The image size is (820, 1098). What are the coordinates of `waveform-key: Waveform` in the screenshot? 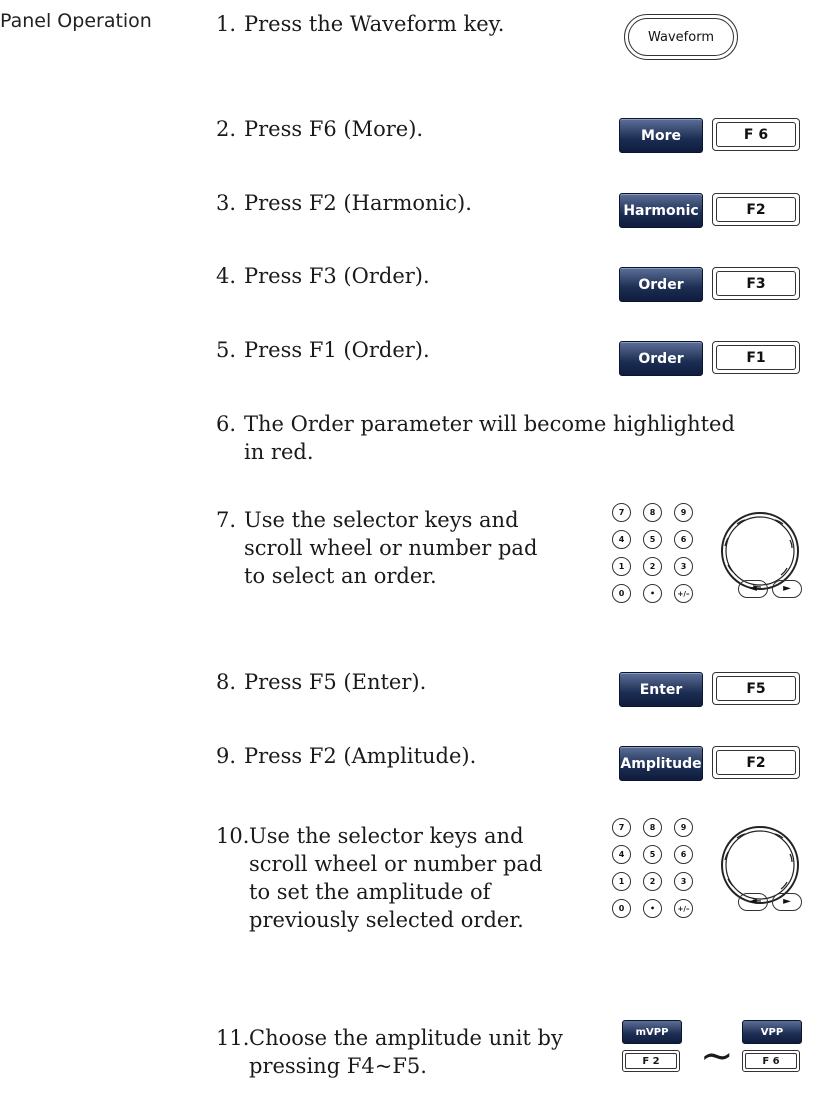 It's located at (681, 37).